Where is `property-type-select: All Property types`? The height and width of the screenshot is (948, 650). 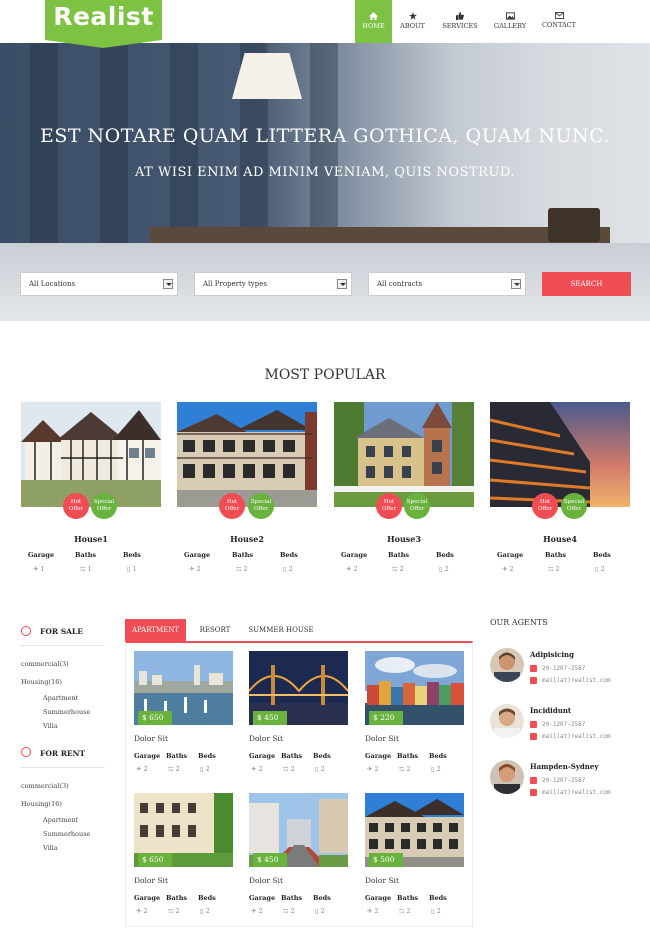 property-type-select: All Property types is located at coordinates (273, 284).